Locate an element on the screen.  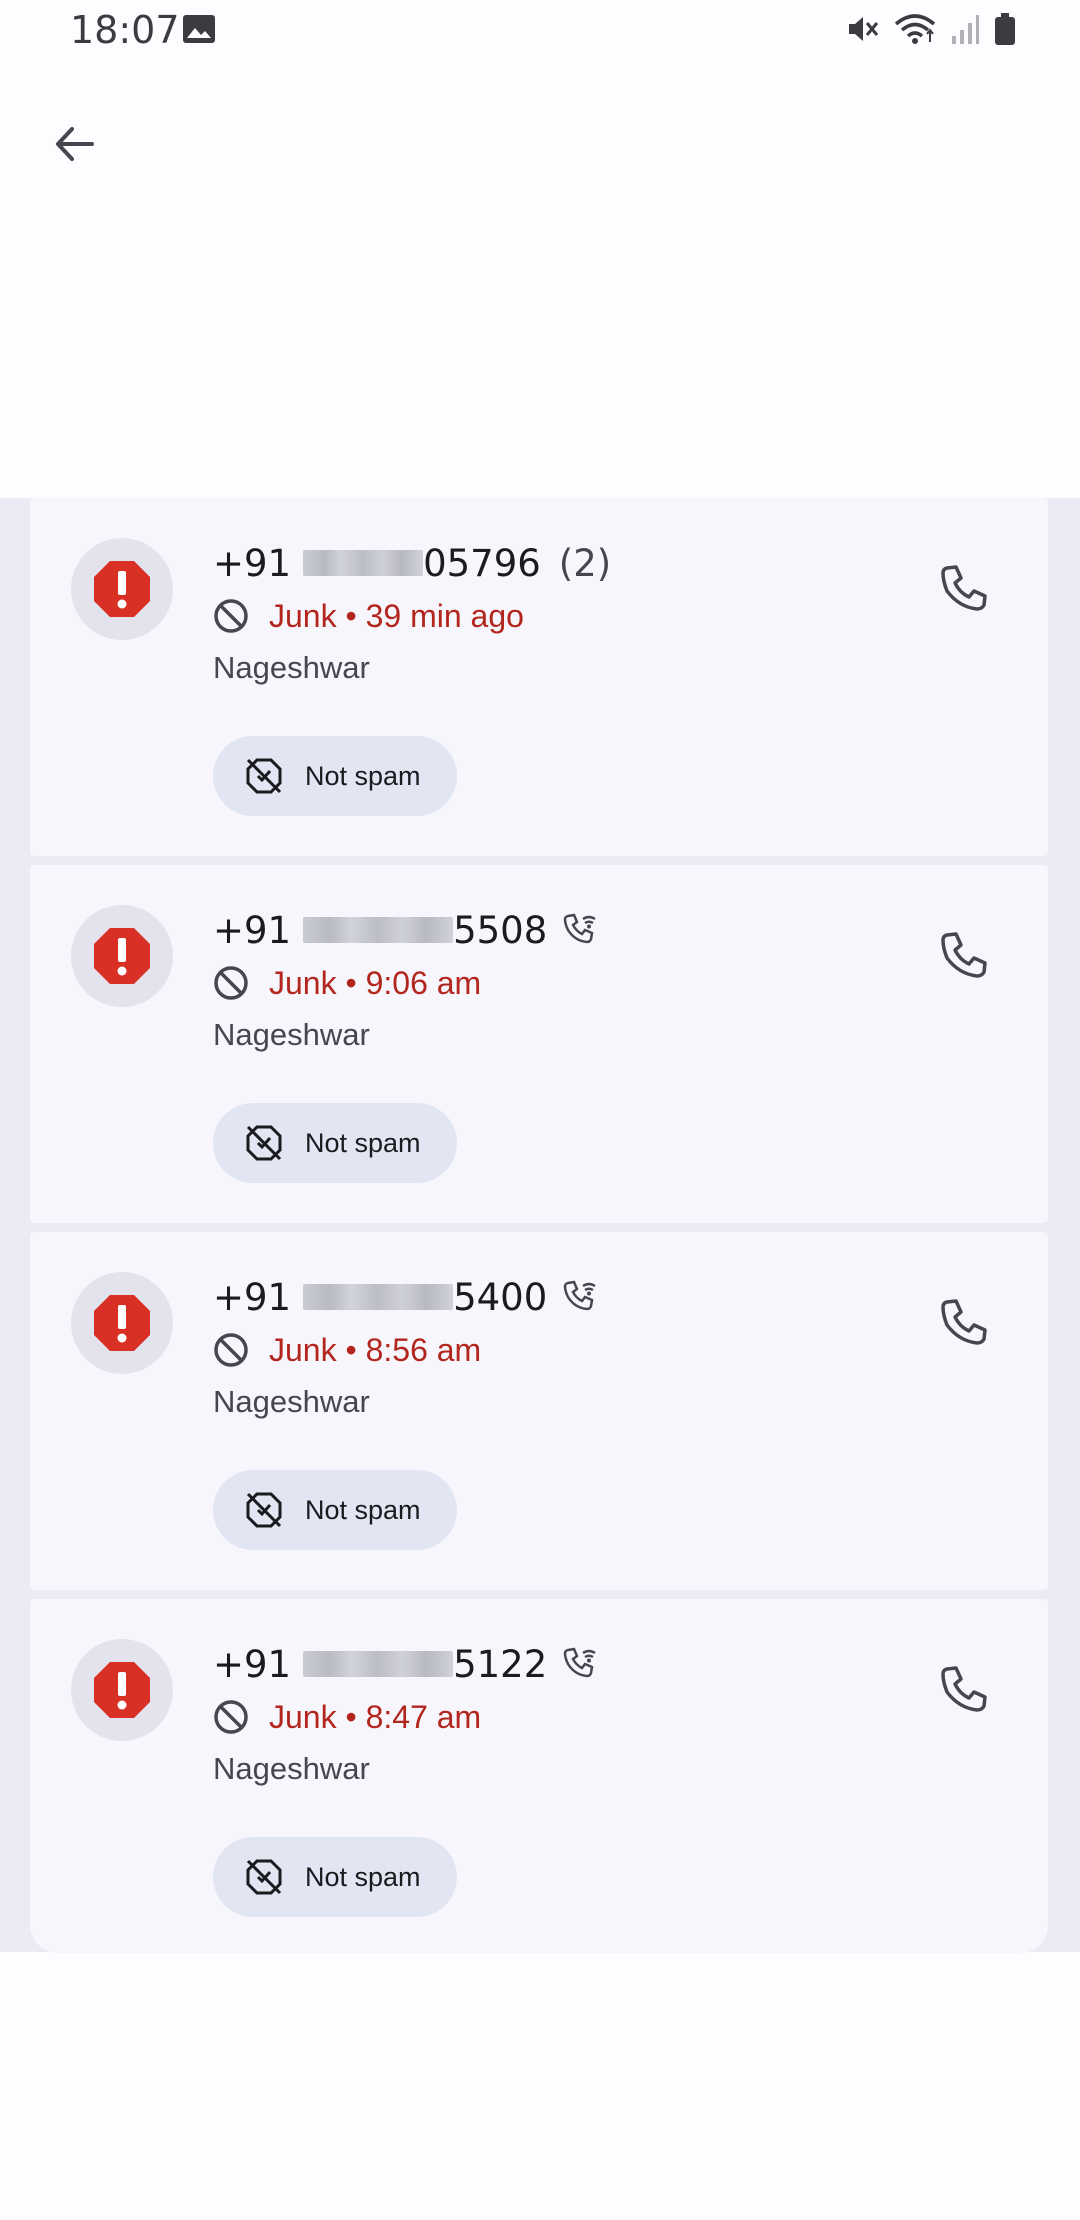
wifi-icon is located at coordinates (915, 29).